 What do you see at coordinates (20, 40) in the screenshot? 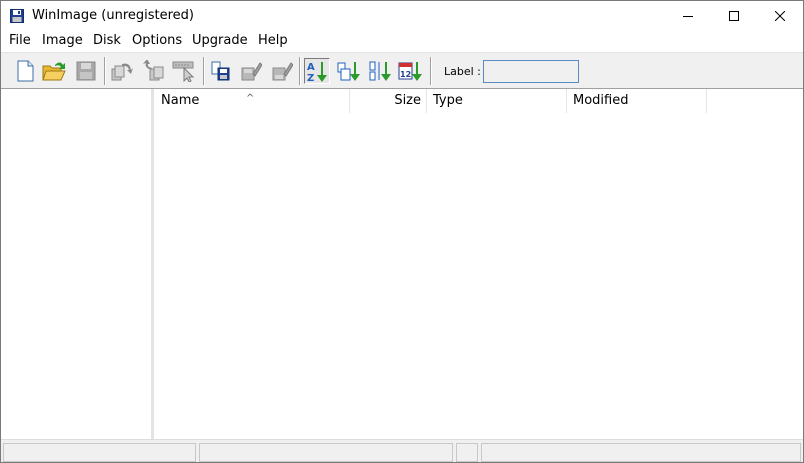
I see `menu-file: File` at bounding box center [20, 40].